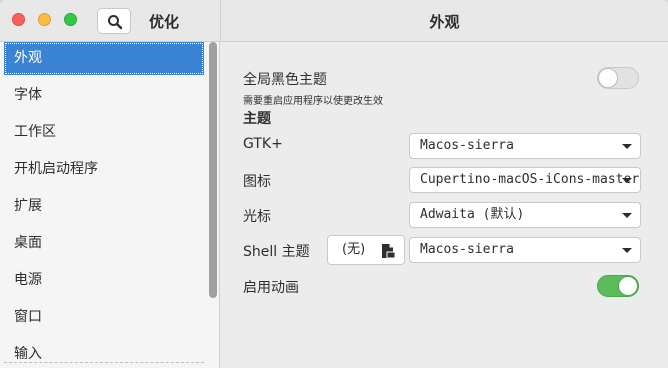 This screenshot has height=368, width=668. I want to click on cursor-label: 光标, so click(257, 217).